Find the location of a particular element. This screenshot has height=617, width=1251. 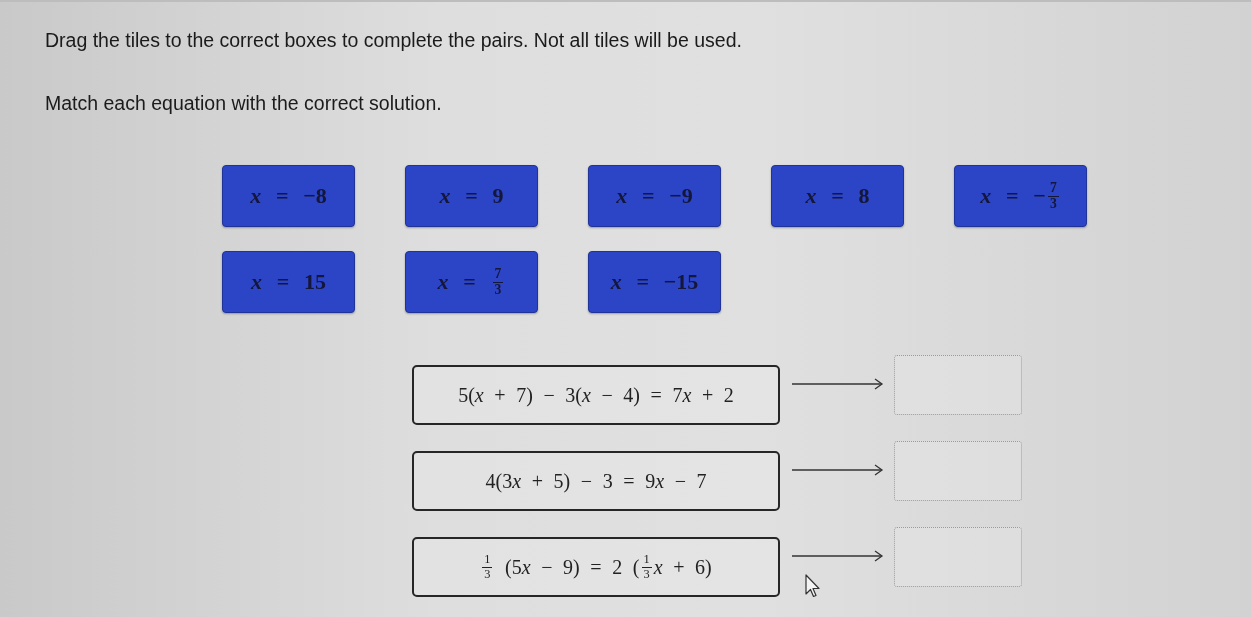

answer-tile: x = −15 is located at coordinates (654, 282).